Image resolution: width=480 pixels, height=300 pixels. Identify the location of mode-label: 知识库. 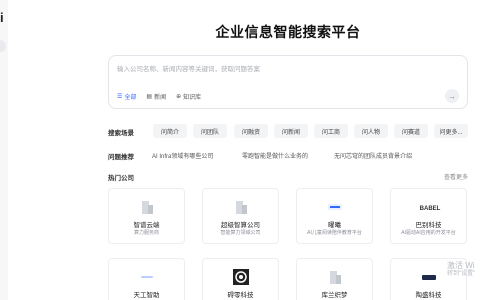
(192, 98).